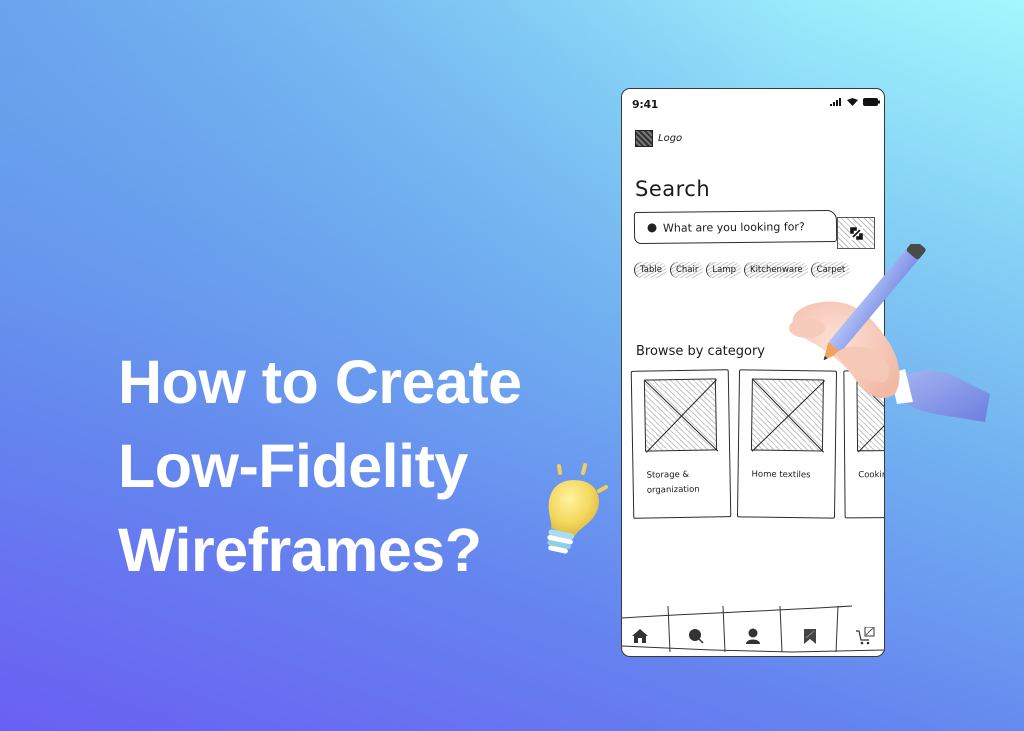 The width and height of the screenshot is (1024, 731). I want to click on tab-search, so click(696, 636).